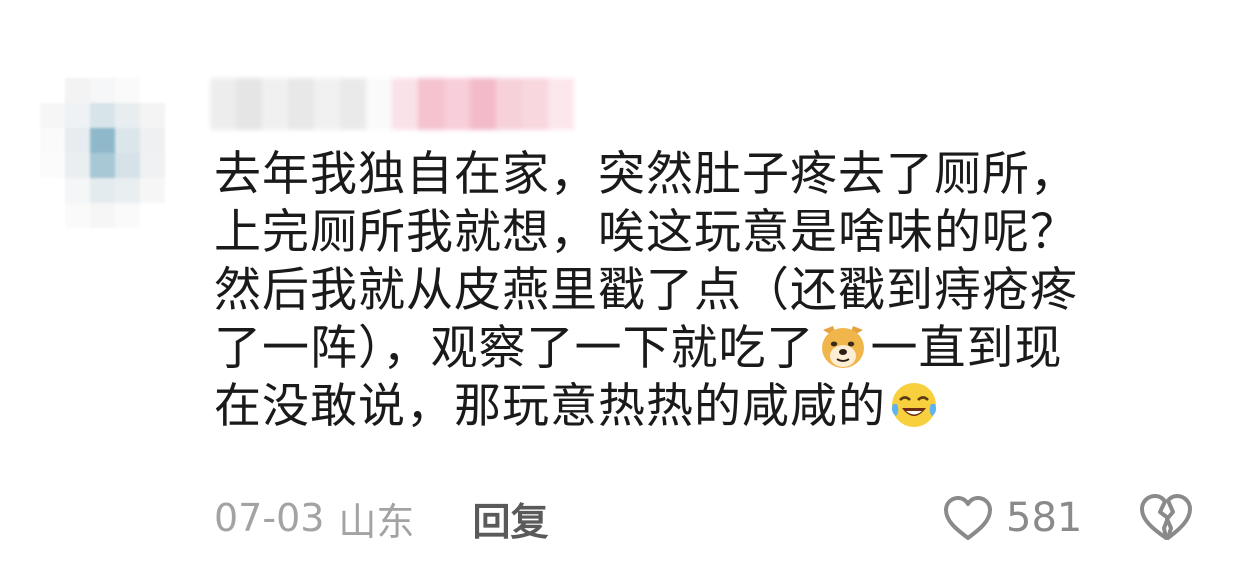 This screenshot has height=577, width=1260. I want to click on comment-line: 在没敢说，那玩意热热的咸咸的, so click(709, 407).